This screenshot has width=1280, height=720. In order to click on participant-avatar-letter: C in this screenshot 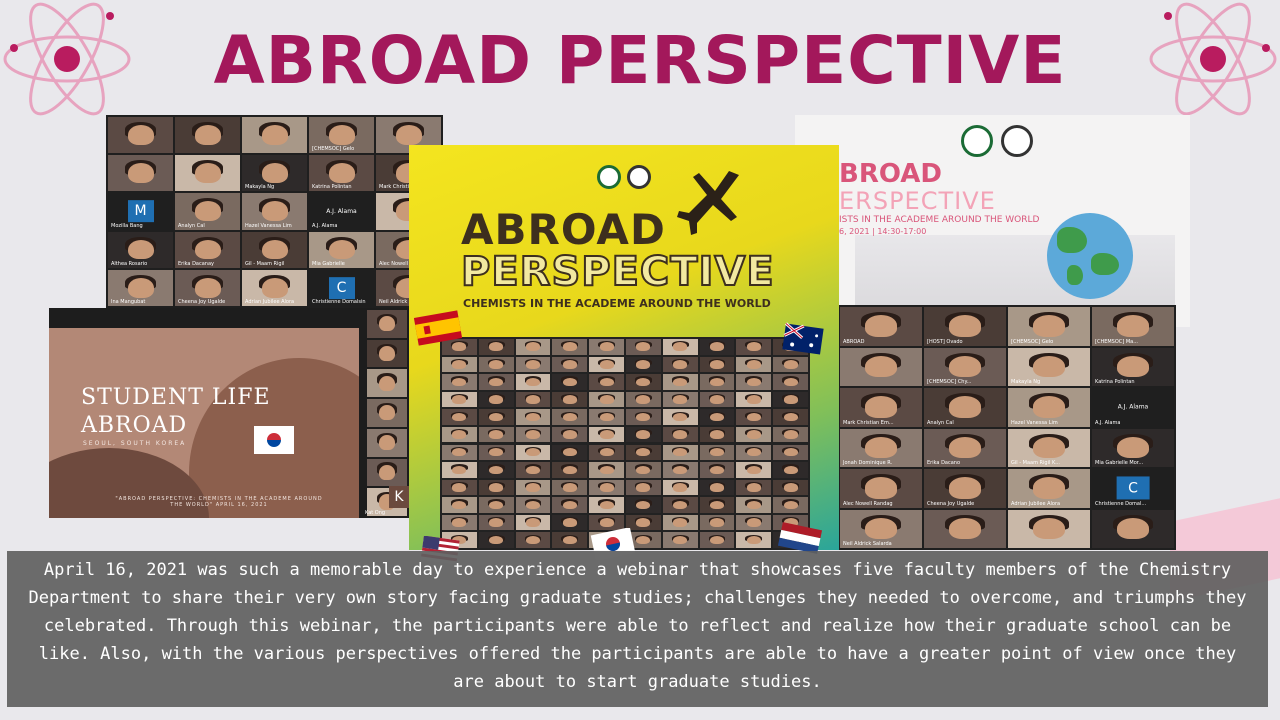, I will do `click(341, 288)`.